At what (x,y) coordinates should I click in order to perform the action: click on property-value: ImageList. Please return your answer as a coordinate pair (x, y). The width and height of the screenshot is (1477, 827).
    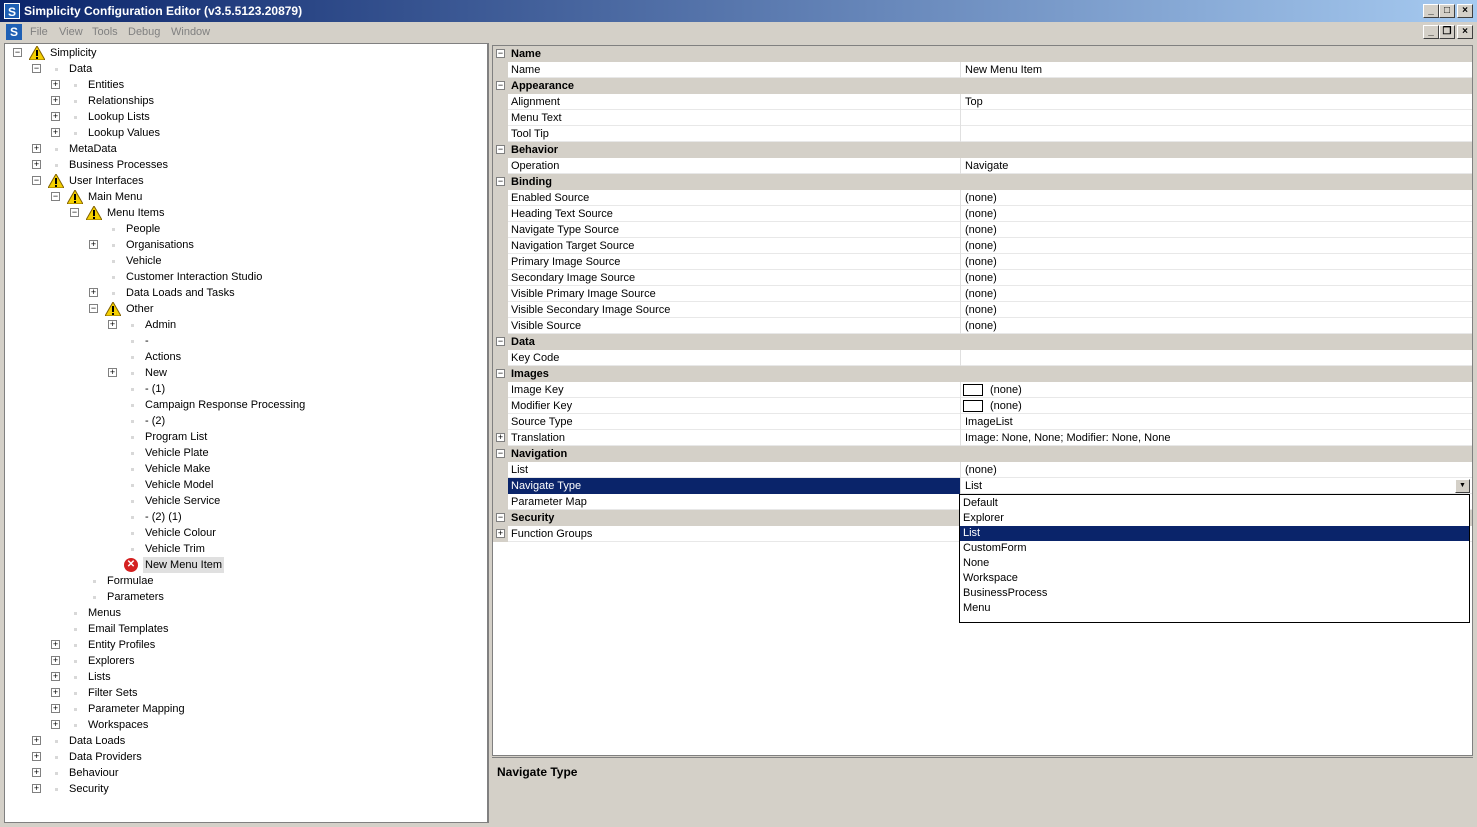
    Looking at the image, I should click on (989, 422).